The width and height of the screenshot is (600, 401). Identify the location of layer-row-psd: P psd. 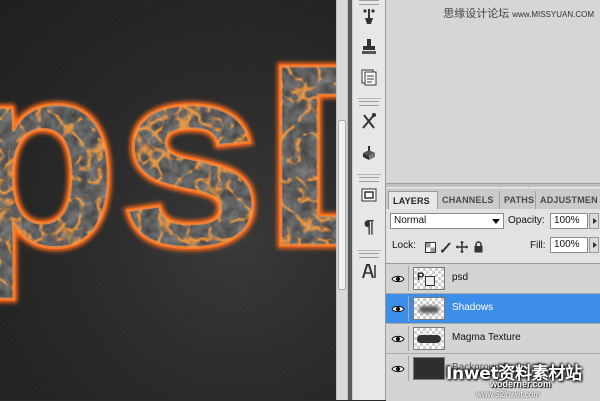
(493, 279).